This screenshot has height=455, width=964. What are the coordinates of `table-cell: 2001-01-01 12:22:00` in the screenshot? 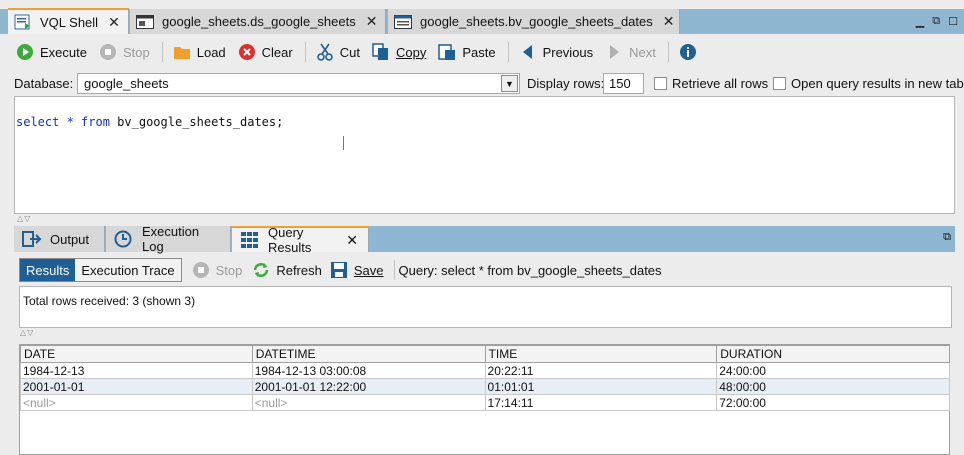 It's located at (368, 386).